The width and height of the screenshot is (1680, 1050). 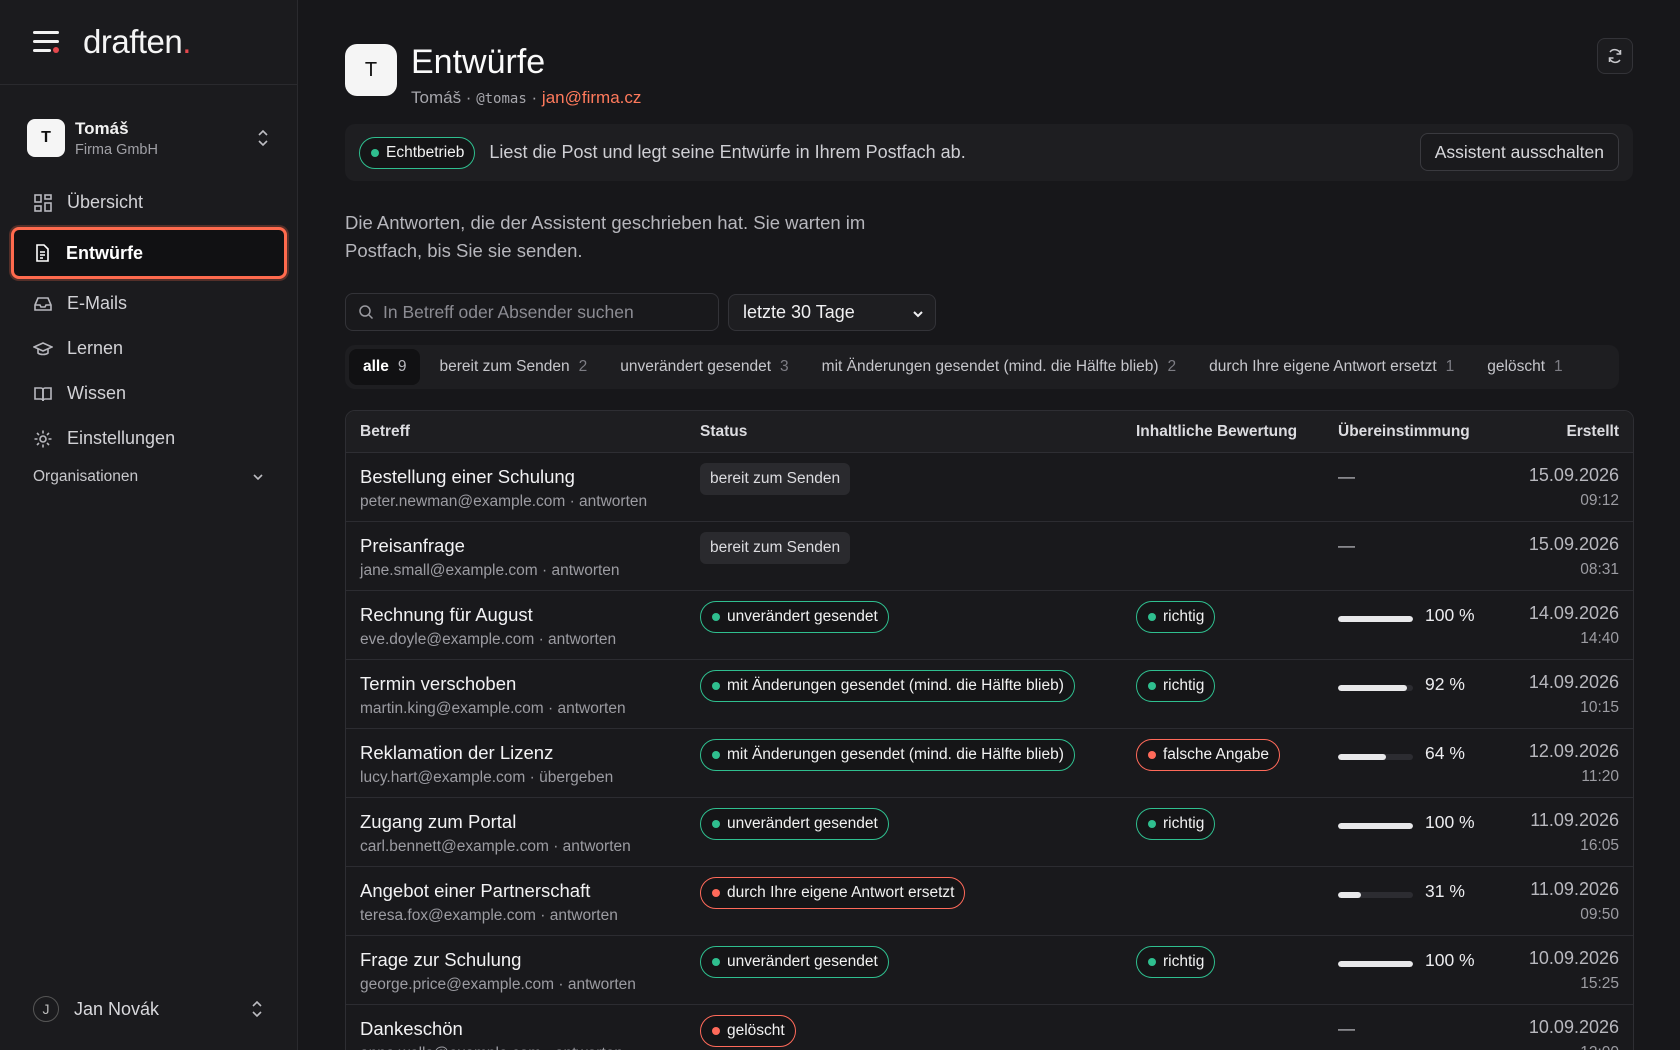 What do you see at coordinates (149, 477) in the screenshot?
I see `organizations-toggle: Organisationen` at bounding box center [149, 477].